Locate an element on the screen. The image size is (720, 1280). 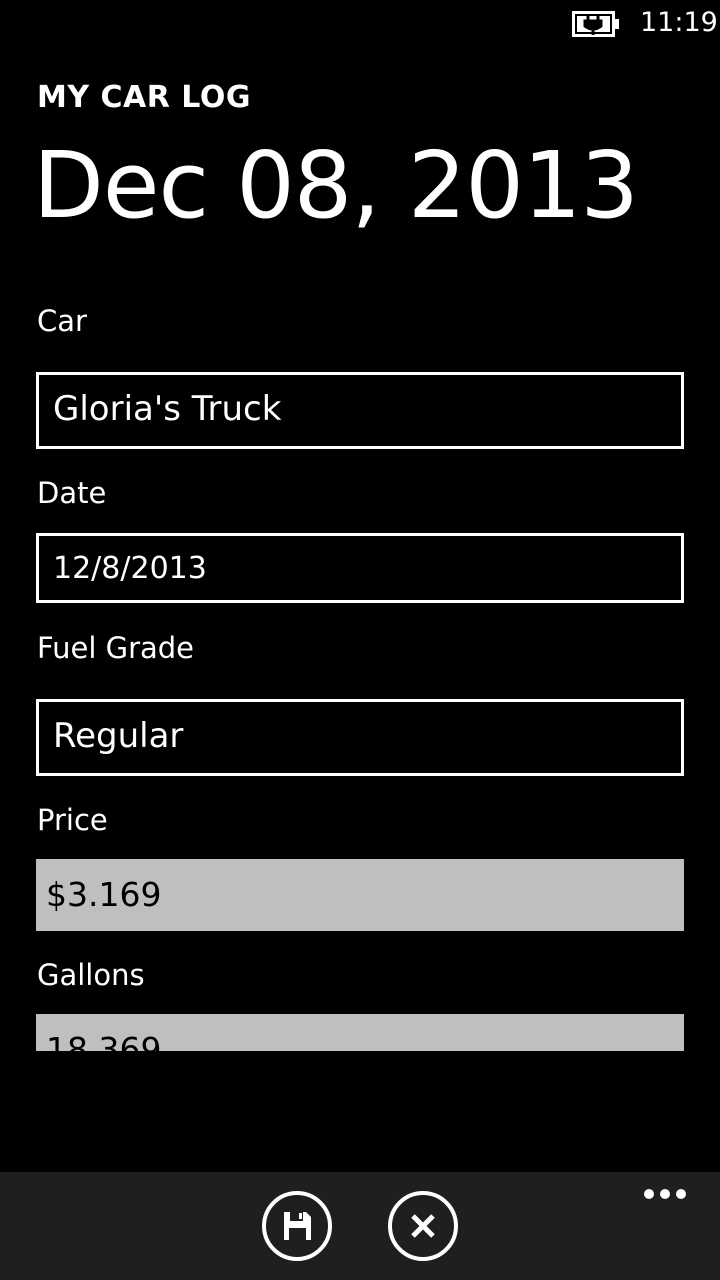
save-icon is located at coordinates (297, 1226).